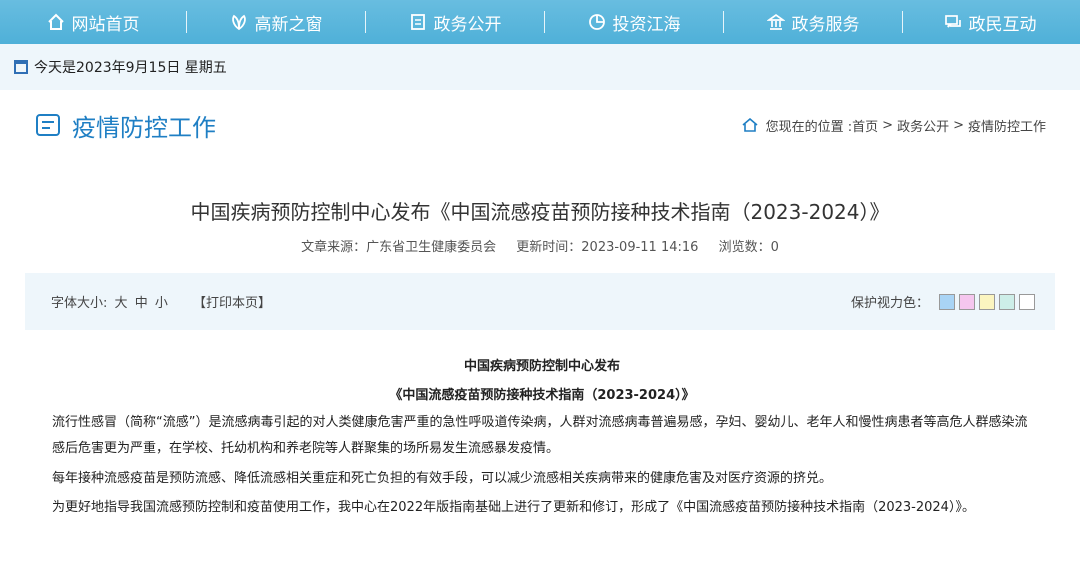 This screenshot has width=1080, height=566. I want to click on nav-item-interaction: 政民互动, so click(990, 22).